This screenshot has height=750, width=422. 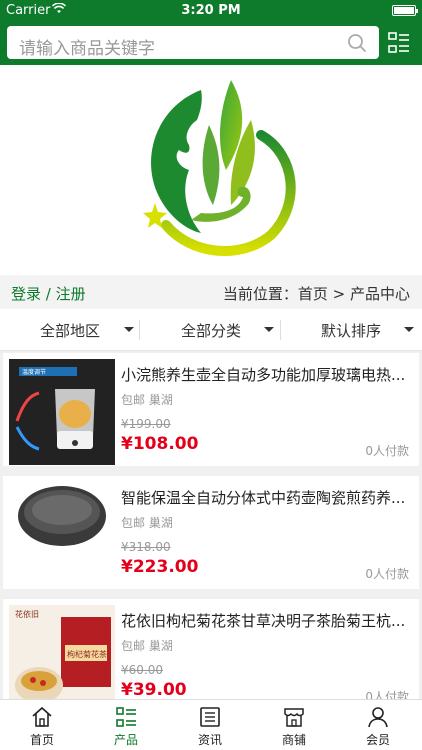 I want to click on tab-news-label: 资讯, so click(x=209, y=740).